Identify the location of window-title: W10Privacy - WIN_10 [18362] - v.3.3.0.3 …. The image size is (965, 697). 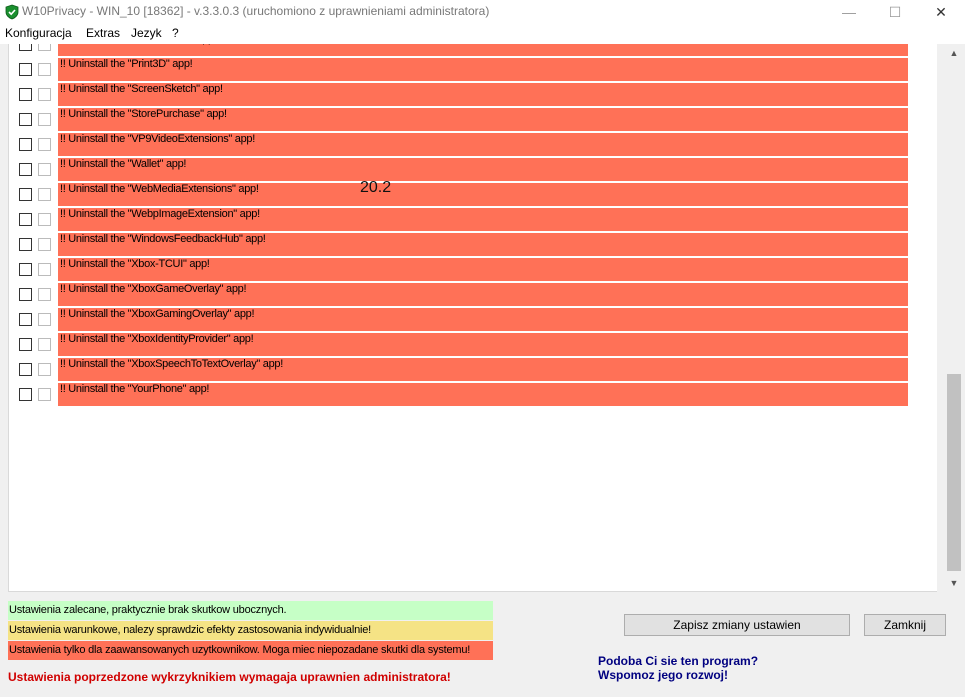
(256, 11).